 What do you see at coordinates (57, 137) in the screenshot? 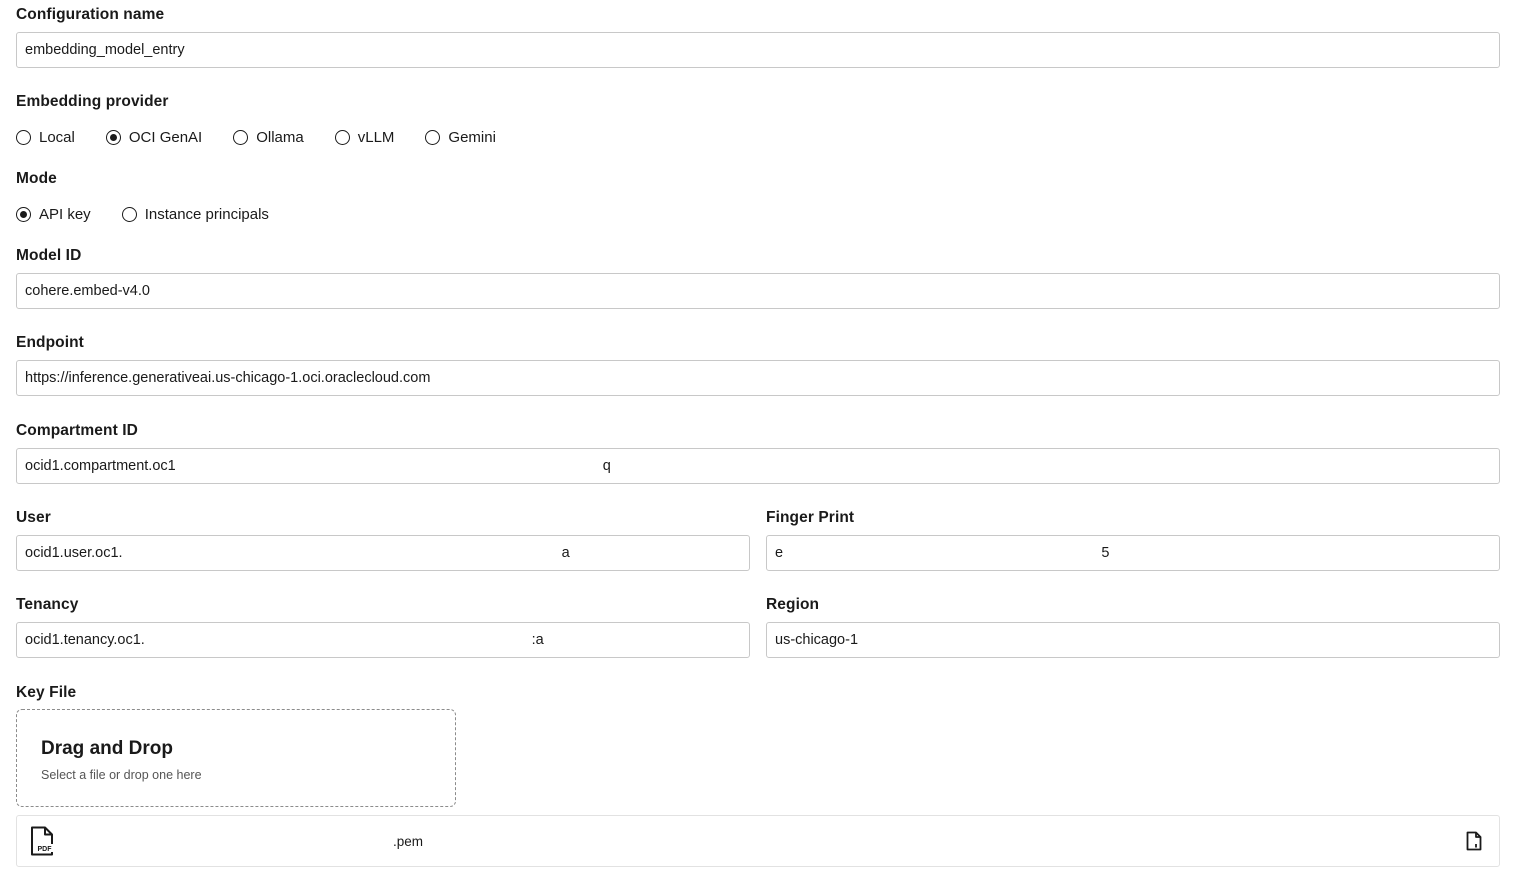
I see `radio-label: Local` at bounding box center [57, 137].